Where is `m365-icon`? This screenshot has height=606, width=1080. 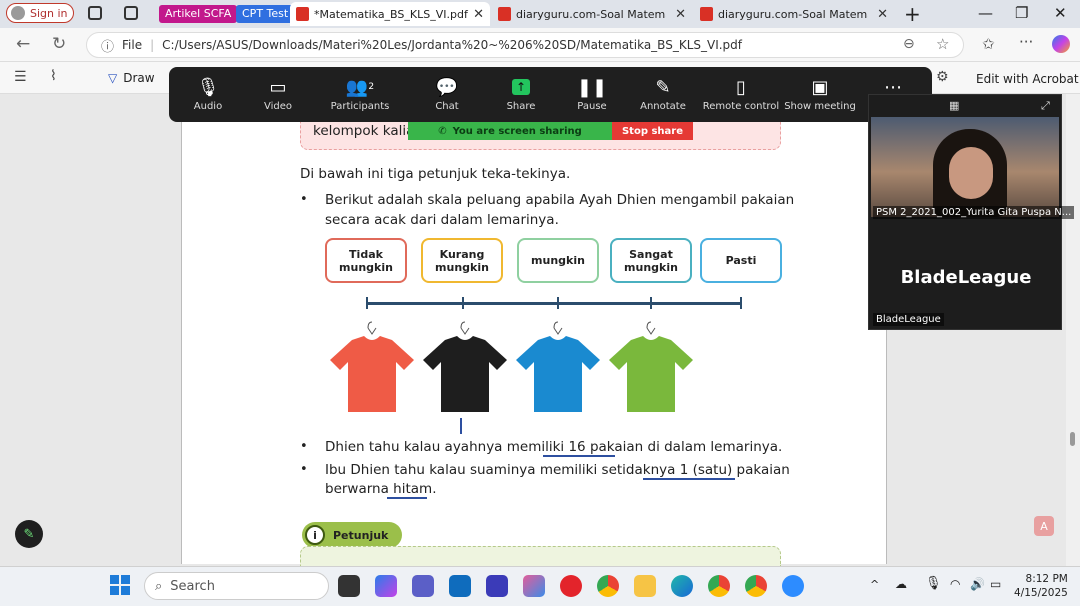
m365-icon is located at coordinates (534, 586).